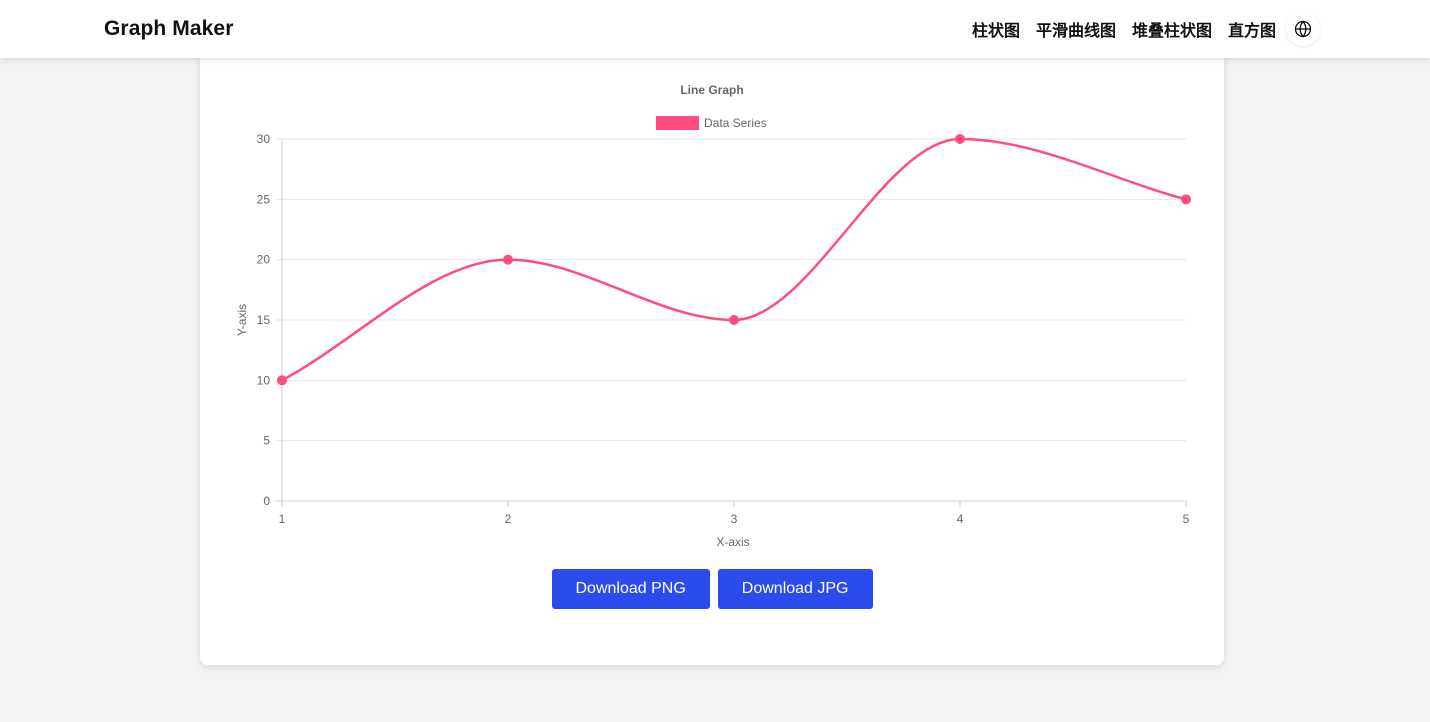 This screenshot has height=722, width=1430. I want to click on y-tick-label: 15, so click(264, 320).